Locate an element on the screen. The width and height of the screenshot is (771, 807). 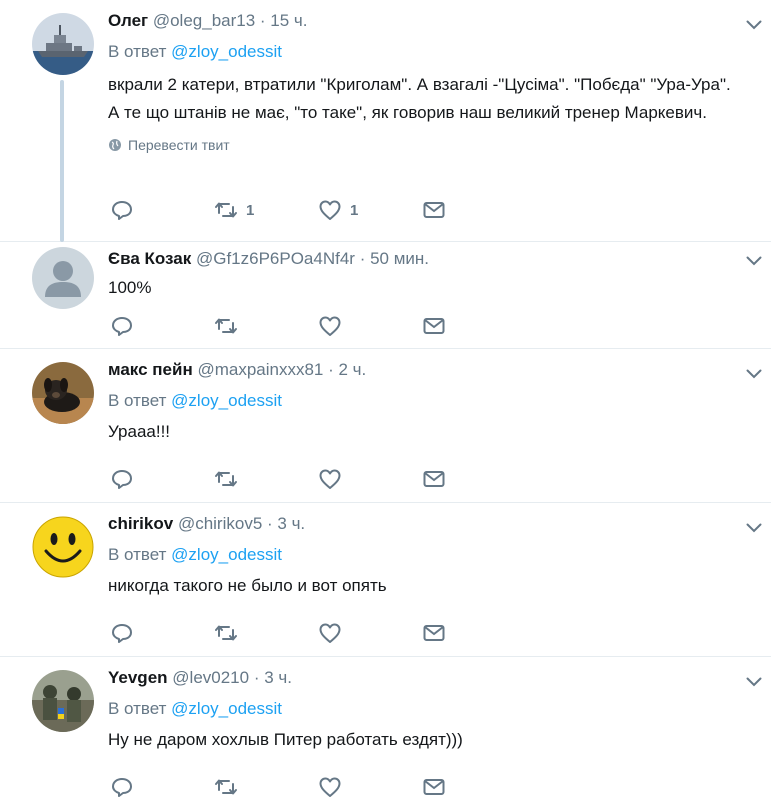
author-name: Yevgen is located at coordinates (138, 677).